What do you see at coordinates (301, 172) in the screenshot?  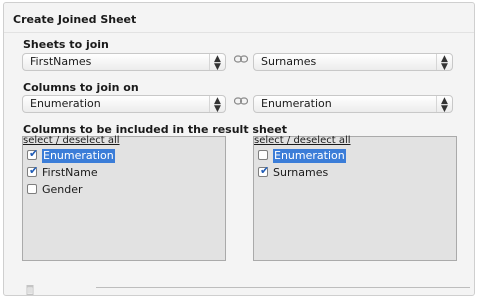 I see `list-item-label: Surnames` at bounding box center [301, 172].